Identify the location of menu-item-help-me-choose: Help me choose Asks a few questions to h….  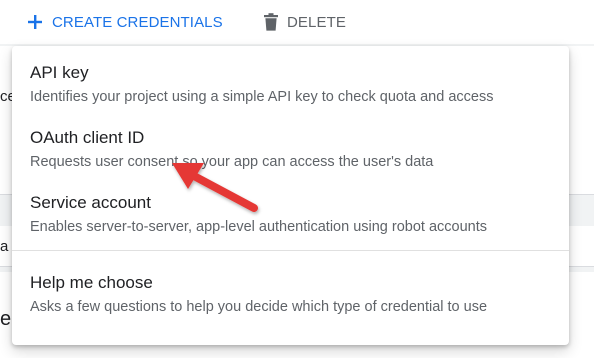
(290, 292).